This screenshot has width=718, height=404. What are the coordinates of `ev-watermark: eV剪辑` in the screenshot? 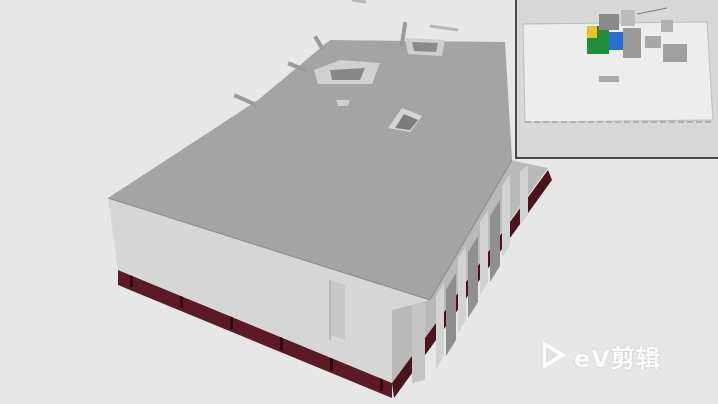 It's located at (620, 355).